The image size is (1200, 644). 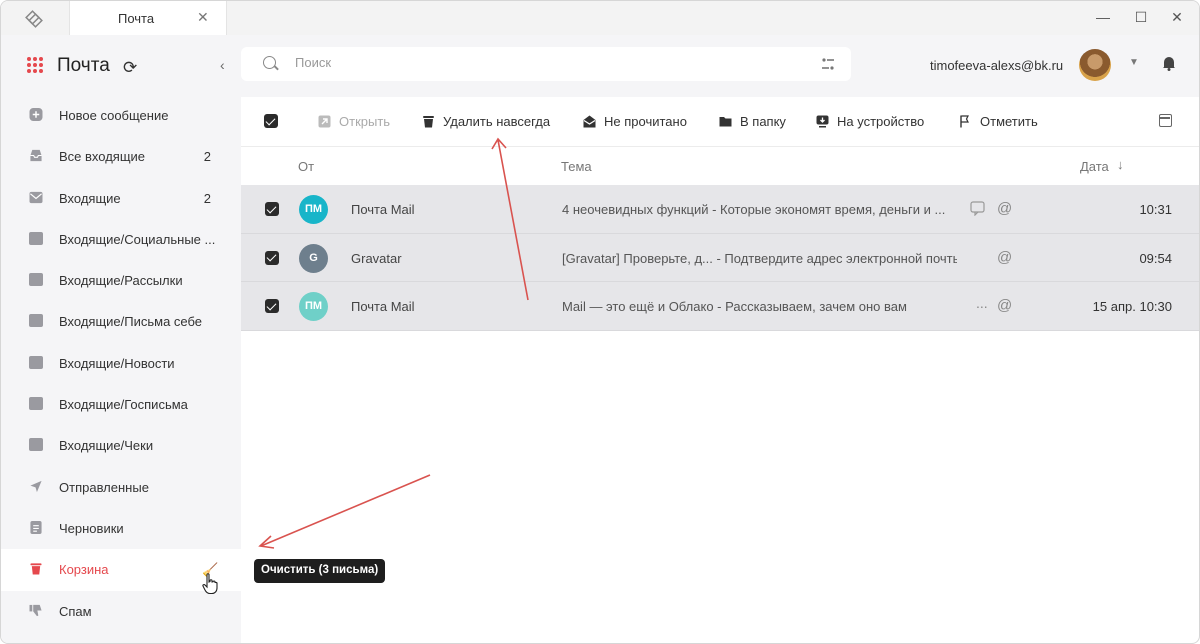 I want to click on open-label: Открыть, so click(x=365, y=121).